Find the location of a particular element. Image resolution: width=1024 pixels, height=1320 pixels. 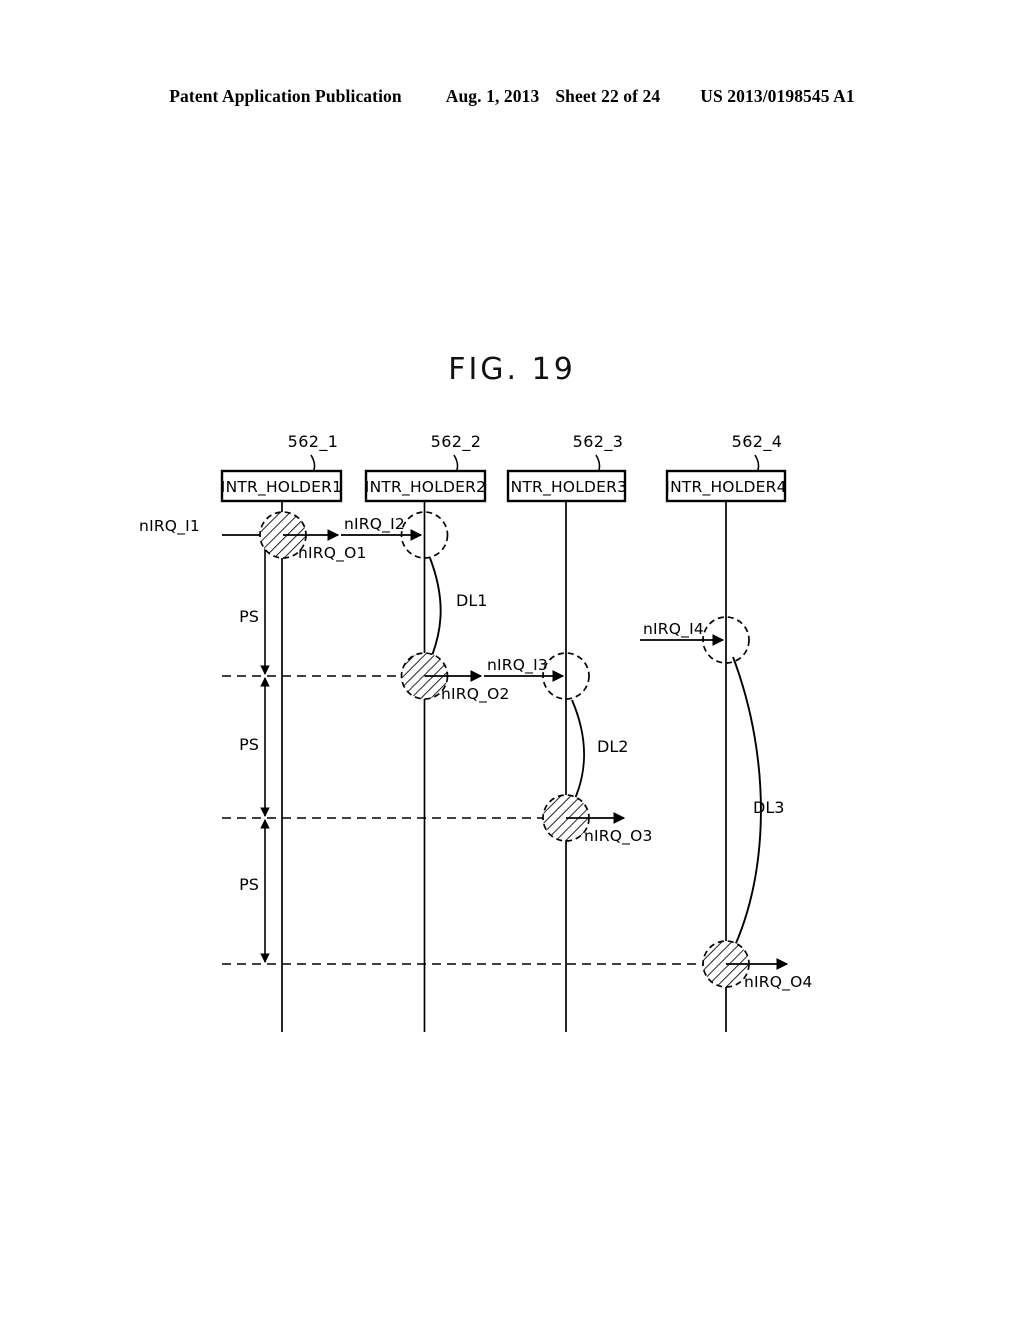

input-label-nirq-i2: nIRQ_I2 is located at coordinates (374, 524).